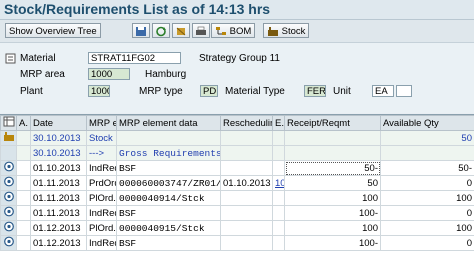 Image resolution: width=474 pixels, height=264 pixels. What do you see at coordinates (233, 30) in the screenshot?
I see `bom-button: BOM` at bounding box center [233, 30].